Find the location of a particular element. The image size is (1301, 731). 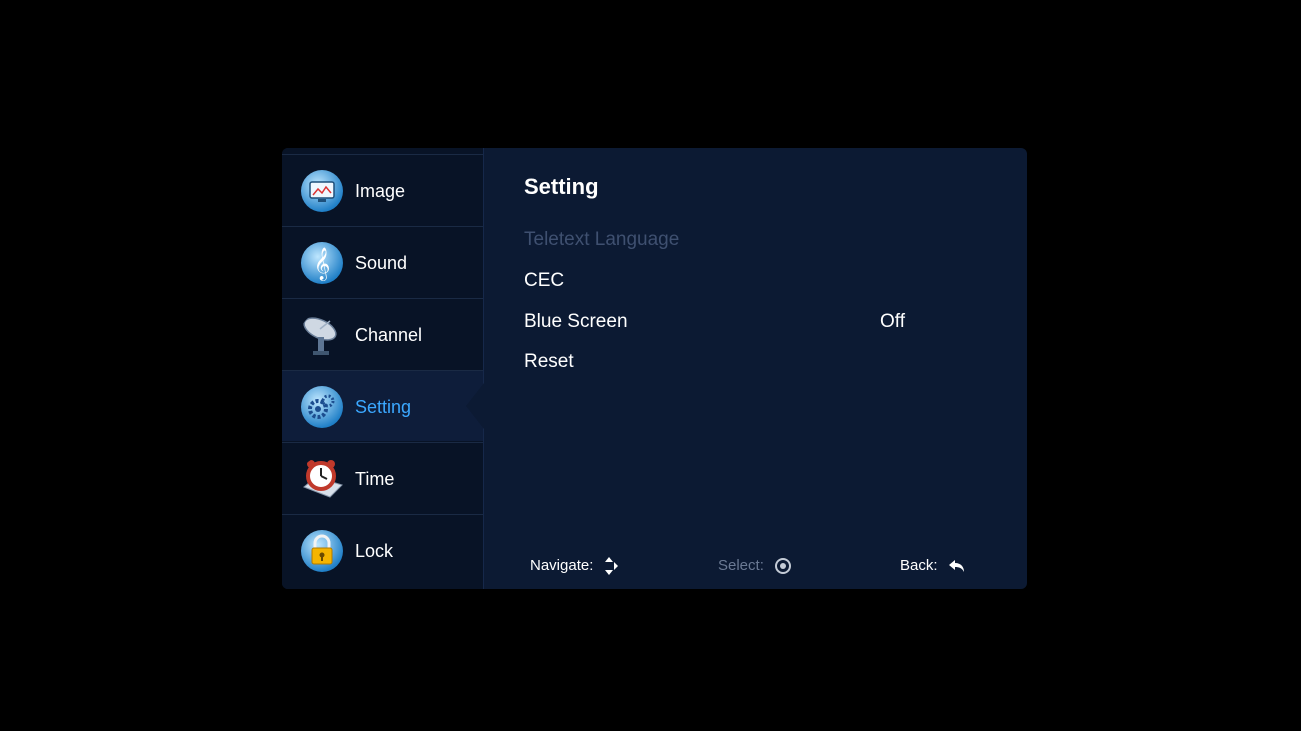

sidebar-item-label: Image is located at coordinates (380, 191).